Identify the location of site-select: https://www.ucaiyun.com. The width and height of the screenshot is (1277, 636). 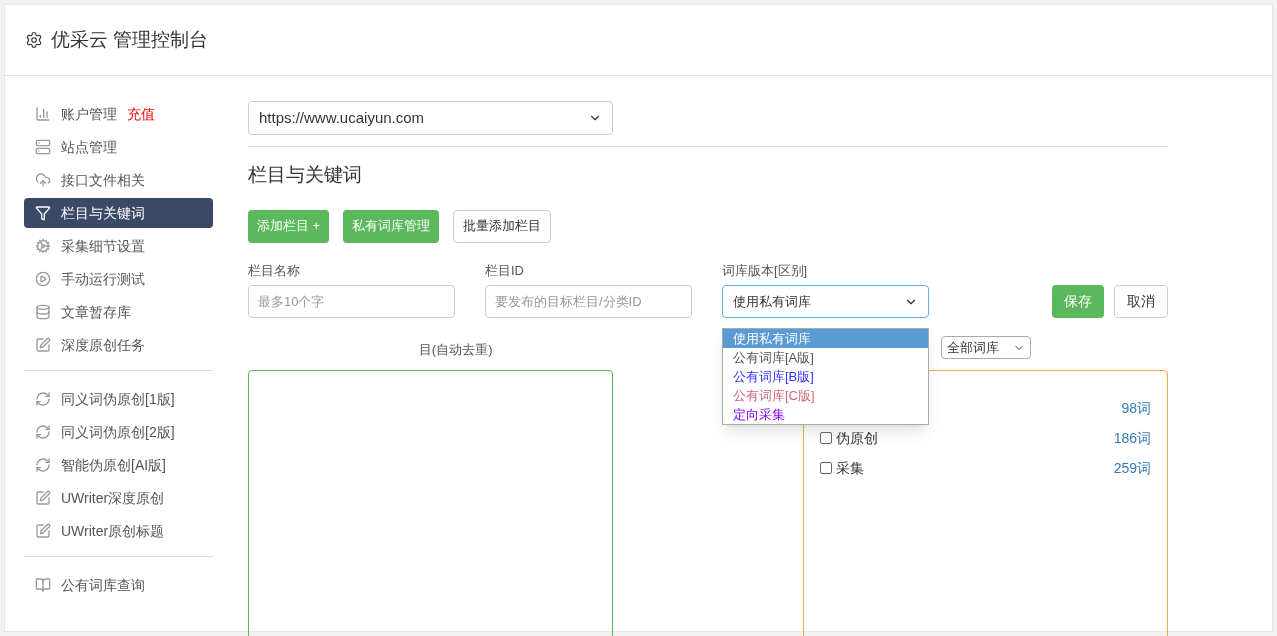
(430, 118).